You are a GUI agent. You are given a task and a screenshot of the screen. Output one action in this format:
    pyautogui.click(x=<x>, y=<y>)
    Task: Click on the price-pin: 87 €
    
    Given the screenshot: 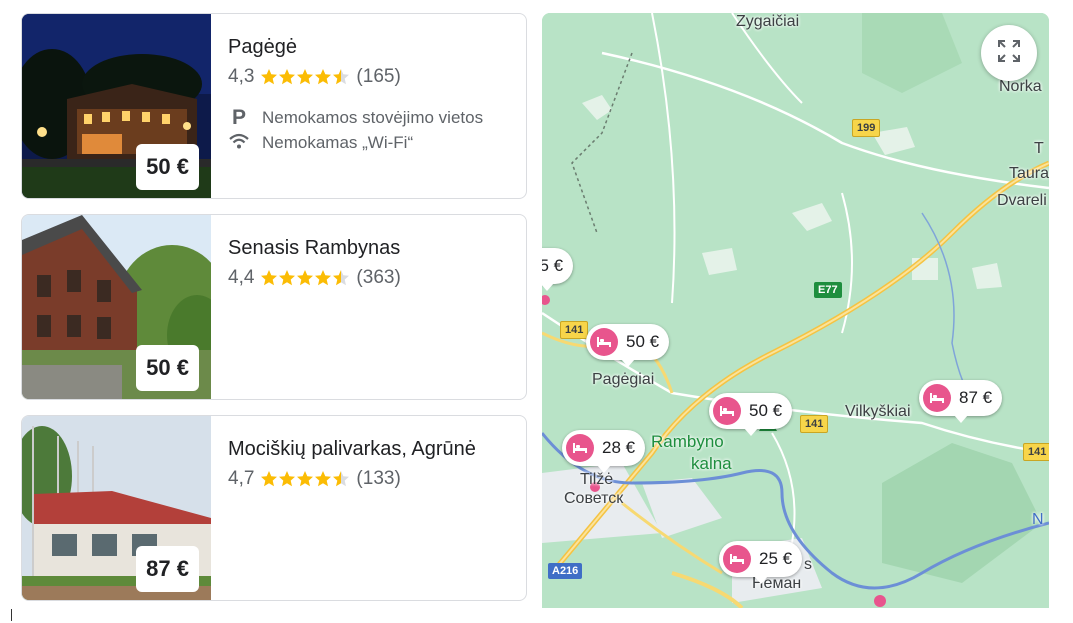 What is the action you would take?
    pyautogui.click(x=961, y=401)
    